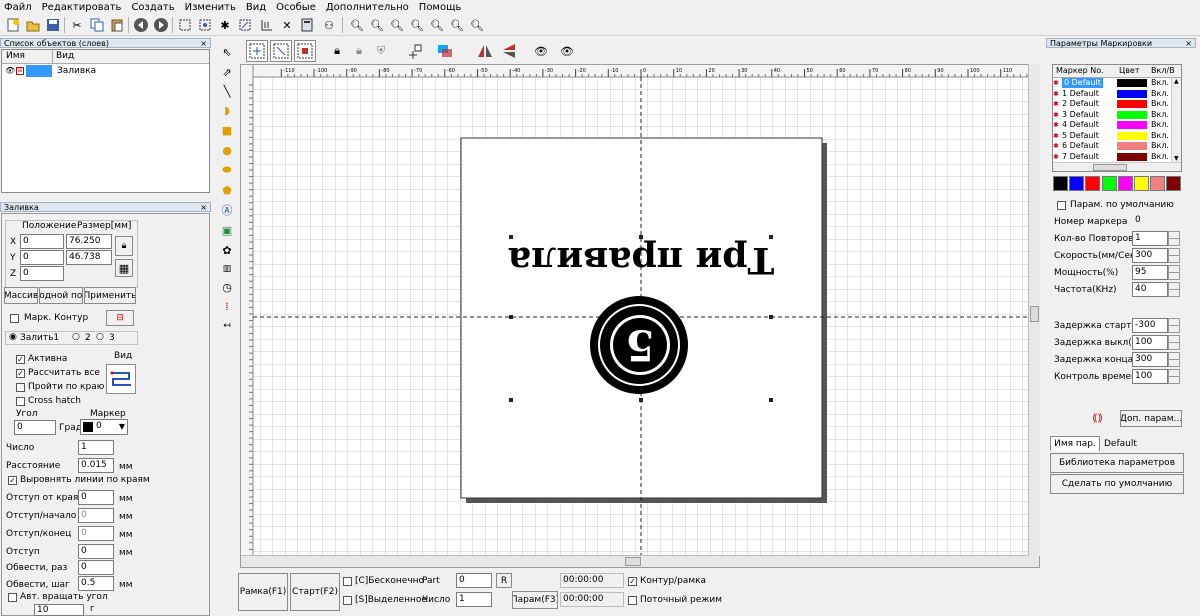  What do you see at coordinates (417, 25) in the screenshot?
I see `zoom-fit-icon: 🔍︎` at bounding box center [417, 25].